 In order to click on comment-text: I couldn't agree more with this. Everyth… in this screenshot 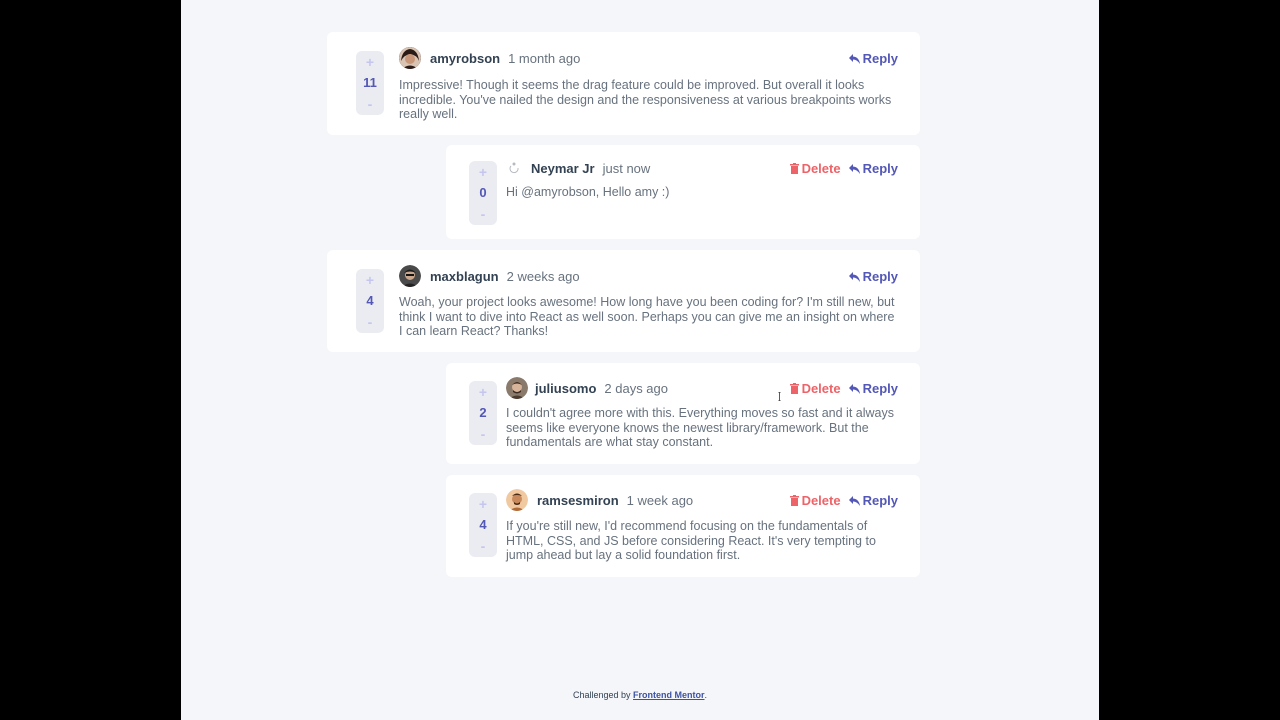, I will do `click(700, 427)`.